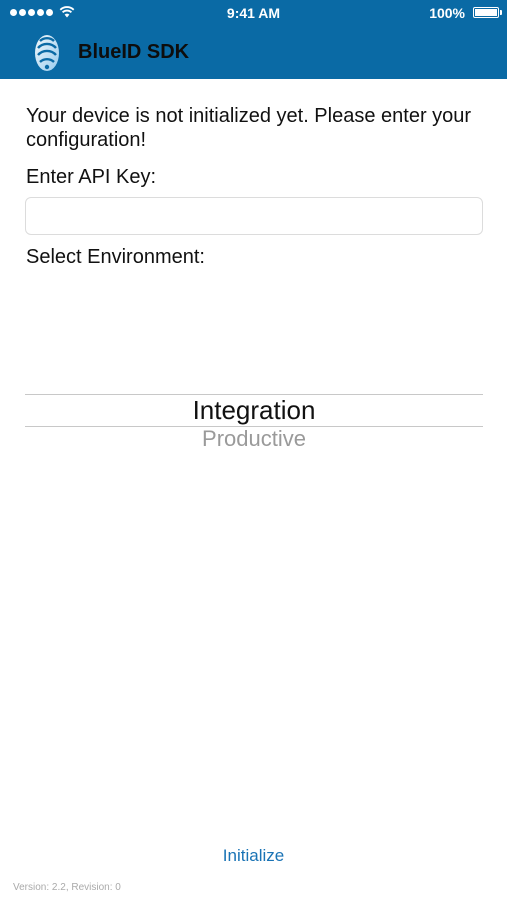 Image resolution: width=507 pixels, height=900 pixels. What do you see at coordinates (115, 257) in the screenshot?
I see `environment-label: Select Environment:` at bounding box center [115, 257].